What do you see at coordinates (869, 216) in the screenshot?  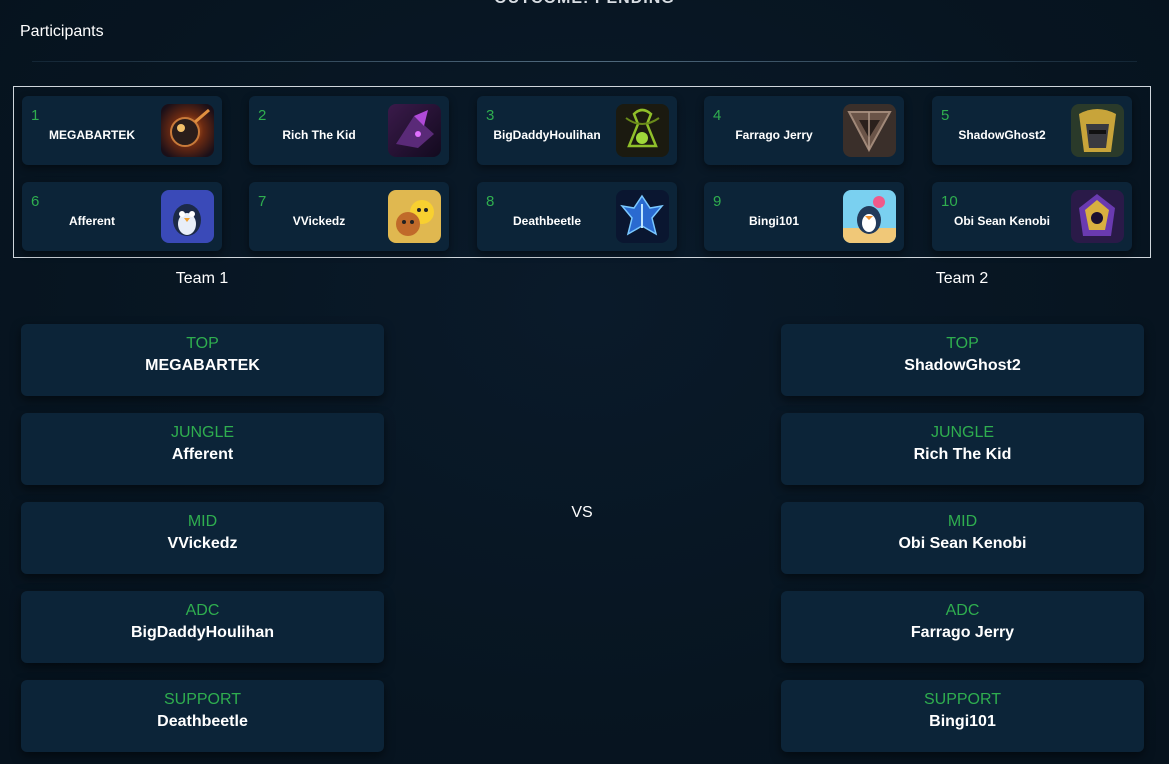 I see `beach-penguin-icon` at bounding box center [869, 216].